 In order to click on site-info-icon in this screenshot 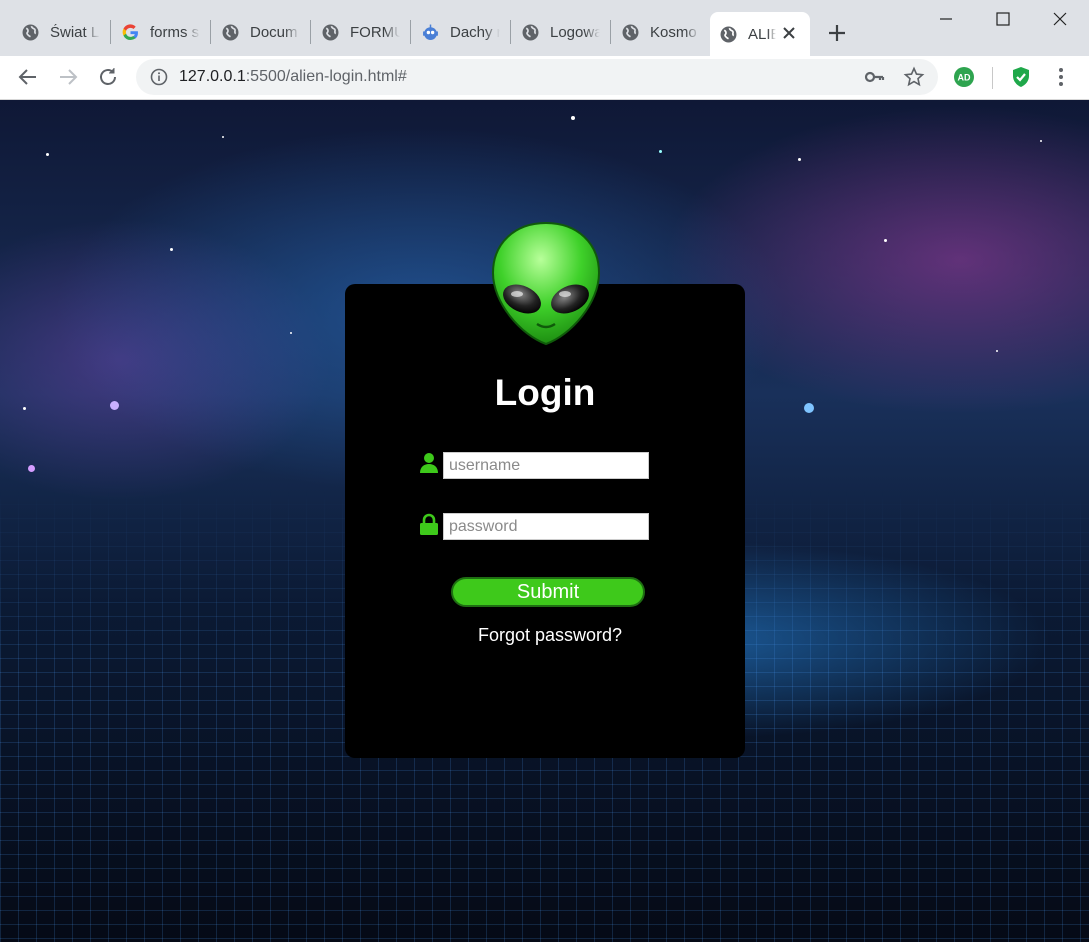, I will do `click(159, 77)`.